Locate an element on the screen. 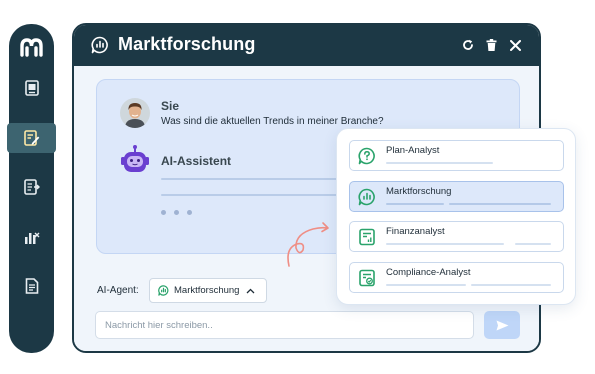 This screenshot has height=374, width=595. close-icon is located at coordinates (515, 45).